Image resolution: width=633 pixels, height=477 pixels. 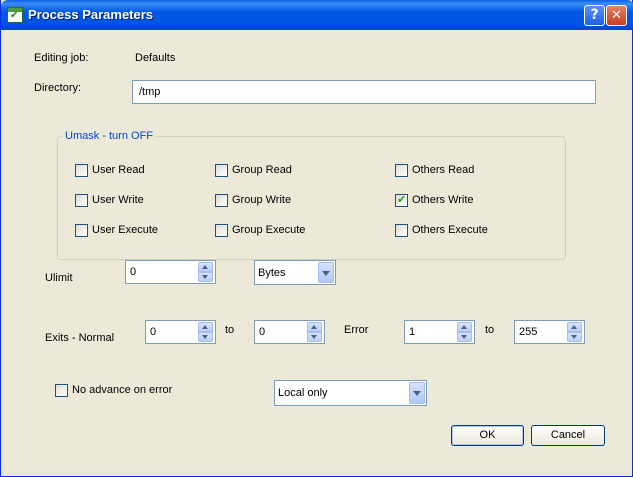 What do you see at coordinates (61, 58) in the screenshot?
I see `editing-job-label: Editing job:` at bounding box center [61, 58].